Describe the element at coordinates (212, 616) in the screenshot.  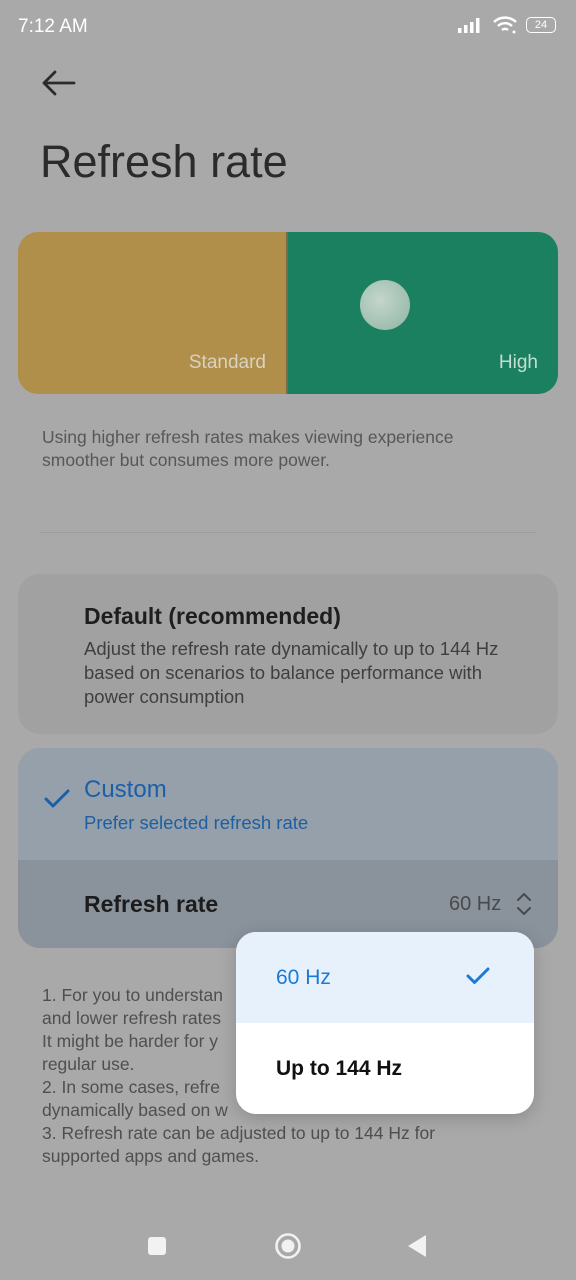
I see `default-option-title: Default (recommended)` at that location.